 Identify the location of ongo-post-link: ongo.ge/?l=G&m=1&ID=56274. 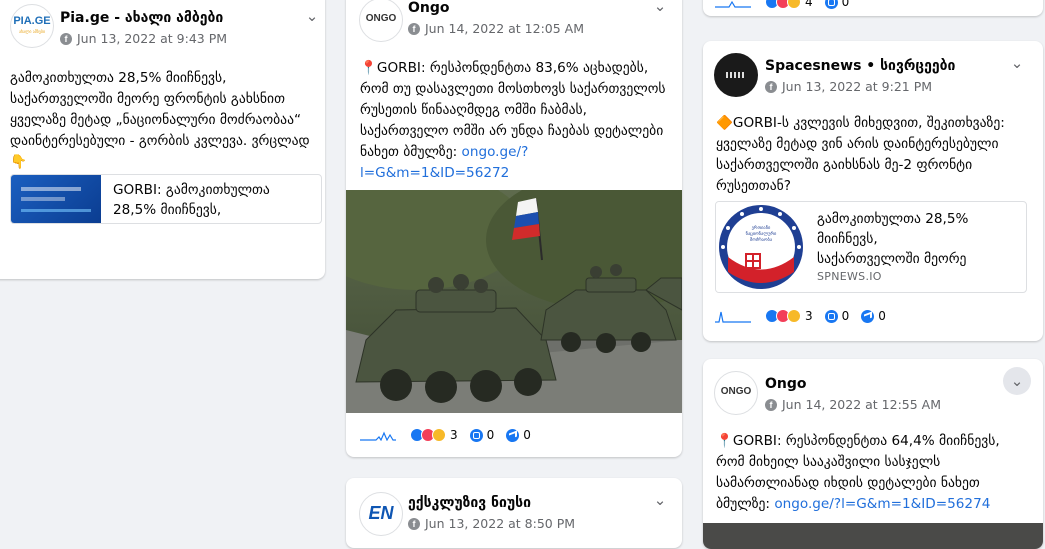
(882, 504).